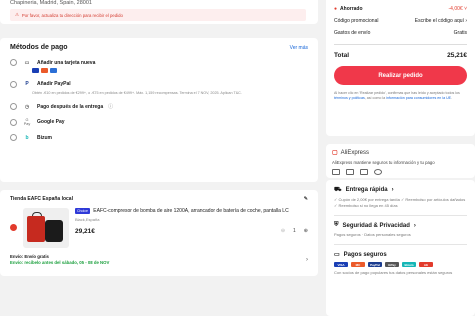 This screenshot has height=316, width=475. What do you see at coordinates (457, 55) in the screenshot?
I see `total-value: 25,21€` at bounding box center [457, 55].